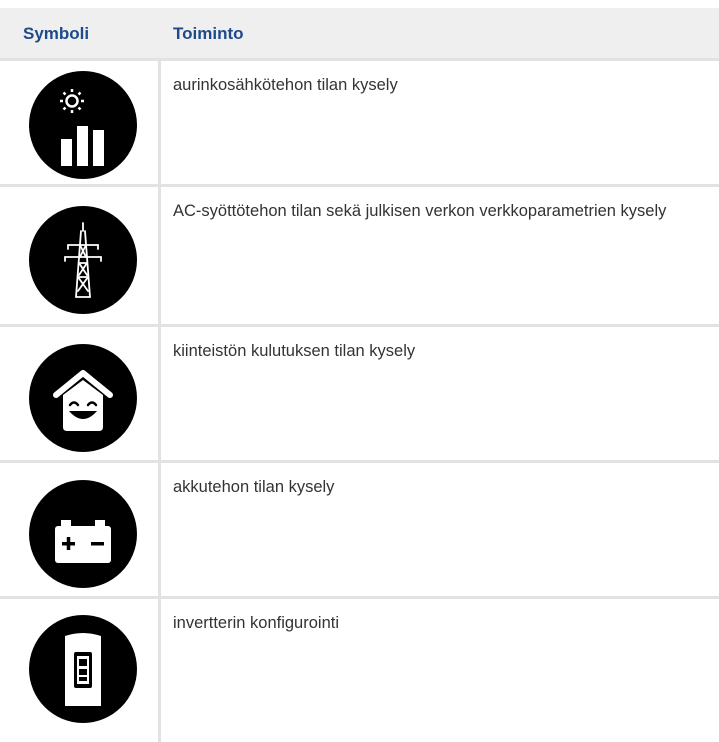 Image resolution: width=719 pixels, height=742 pixels. What do you see at coordinates (83, 534) in the screenshot?
I see `battery-icon` at bounding box center [83, 534].